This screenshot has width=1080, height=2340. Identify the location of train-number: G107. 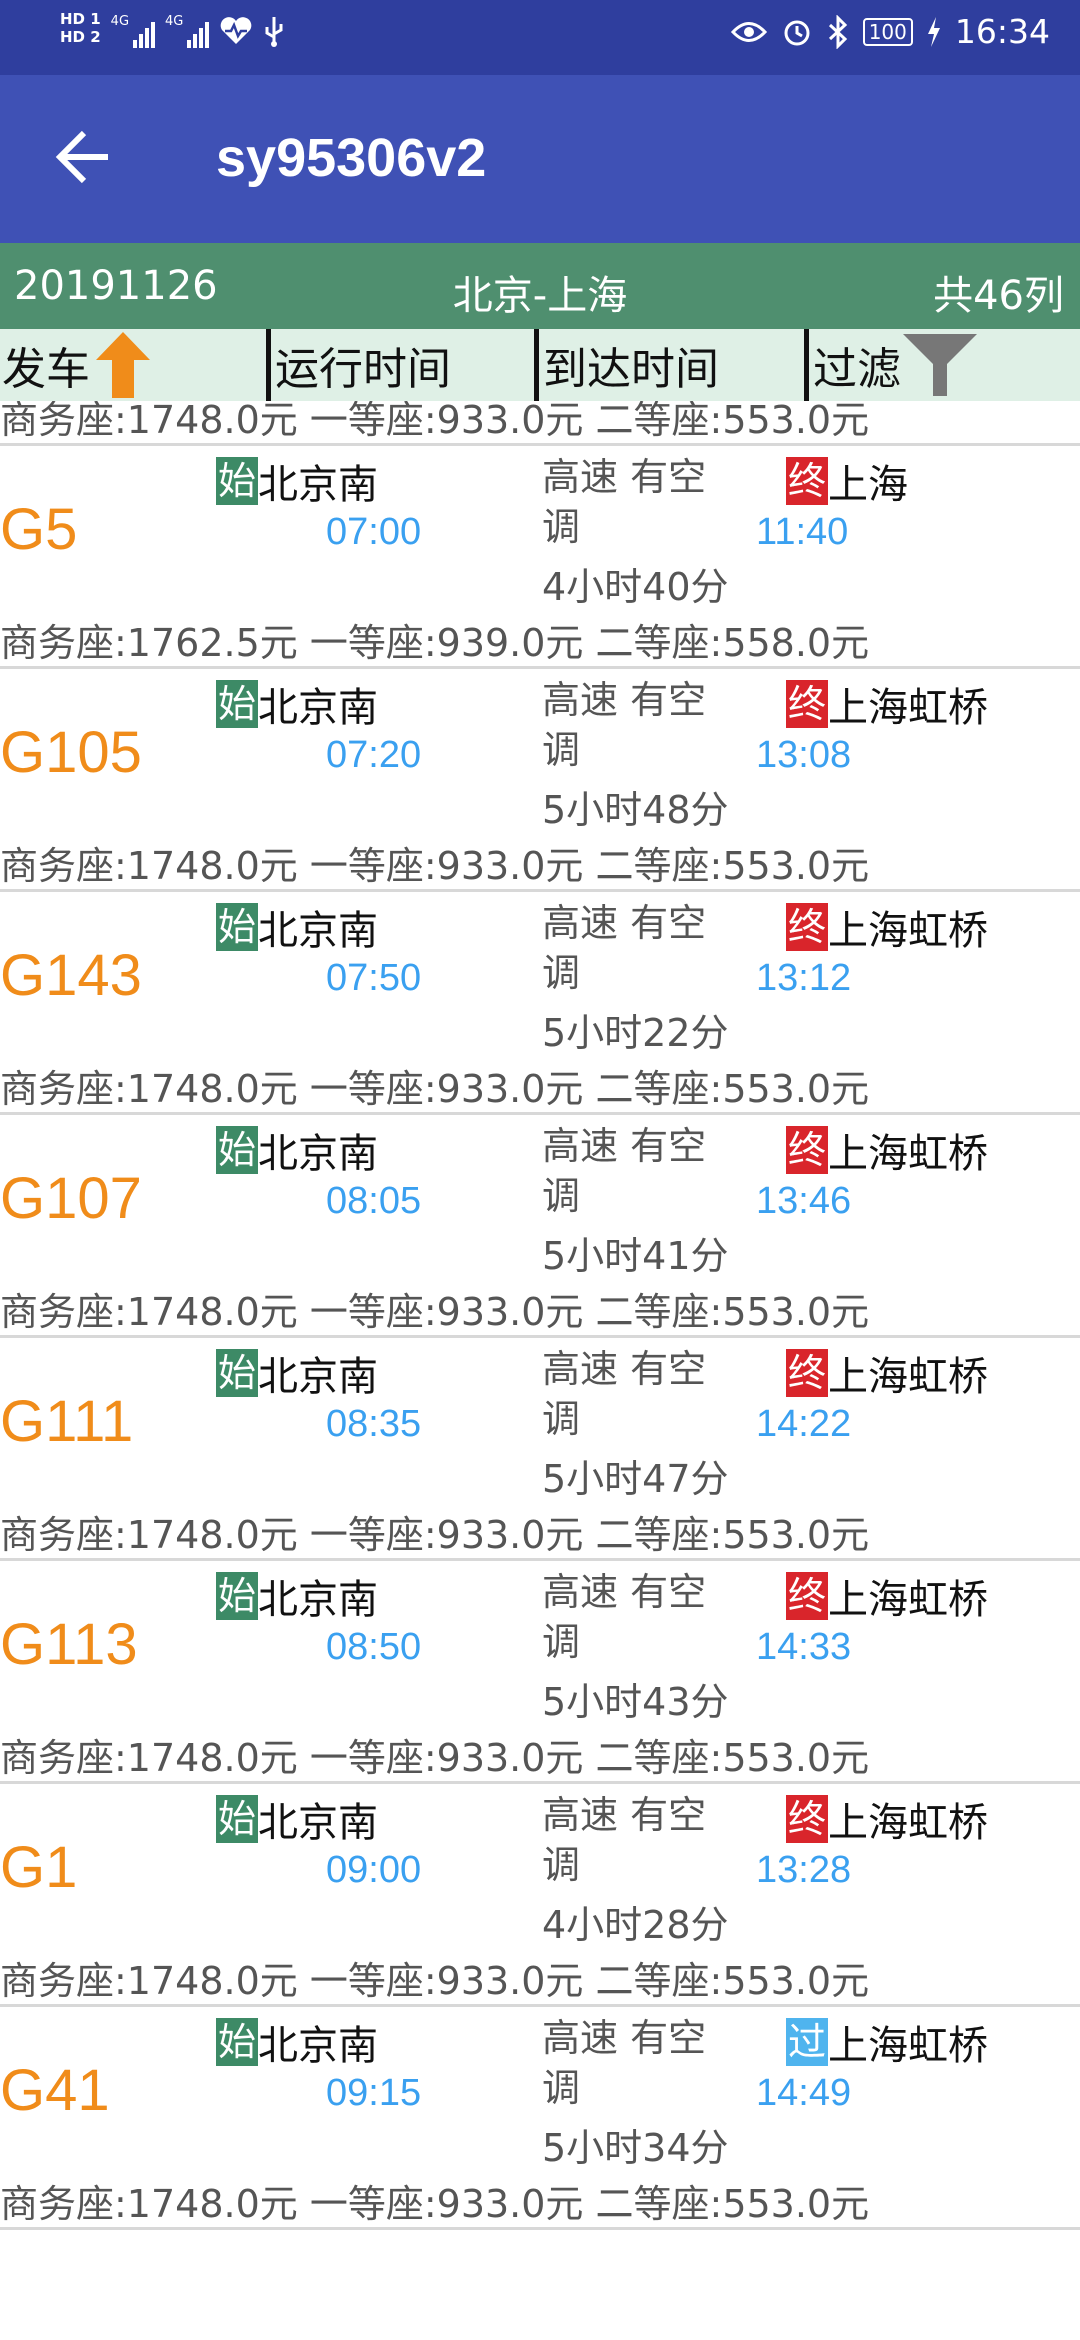
(71, 1198).